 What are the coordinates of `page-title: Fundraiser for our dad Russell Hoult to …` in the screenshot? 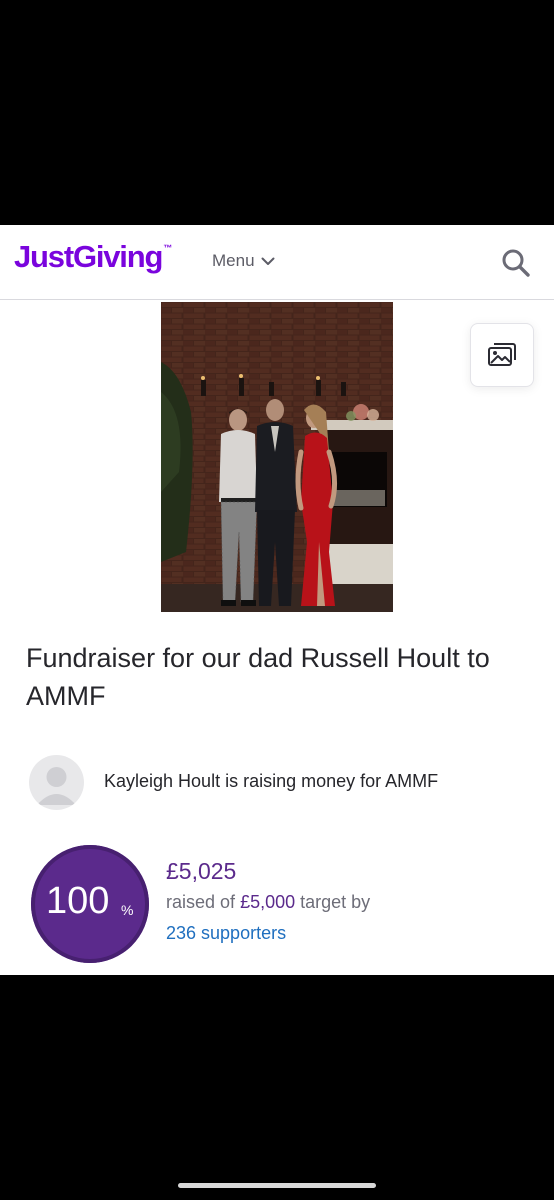 It's located at (258, 677).